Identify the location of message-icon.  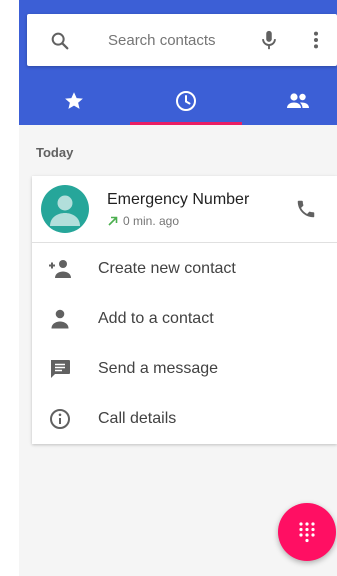
(60, 369).